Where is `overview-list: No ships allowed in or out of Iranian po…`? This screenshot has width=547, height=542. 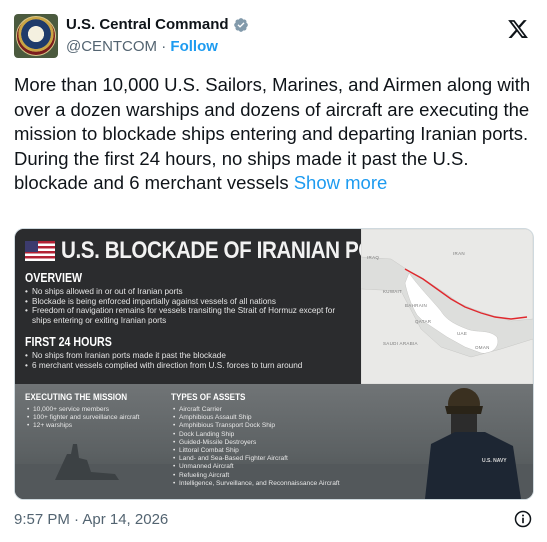 overview-list: No ships allowed in or out of Iranian po… is located at coordinates (190, 306).